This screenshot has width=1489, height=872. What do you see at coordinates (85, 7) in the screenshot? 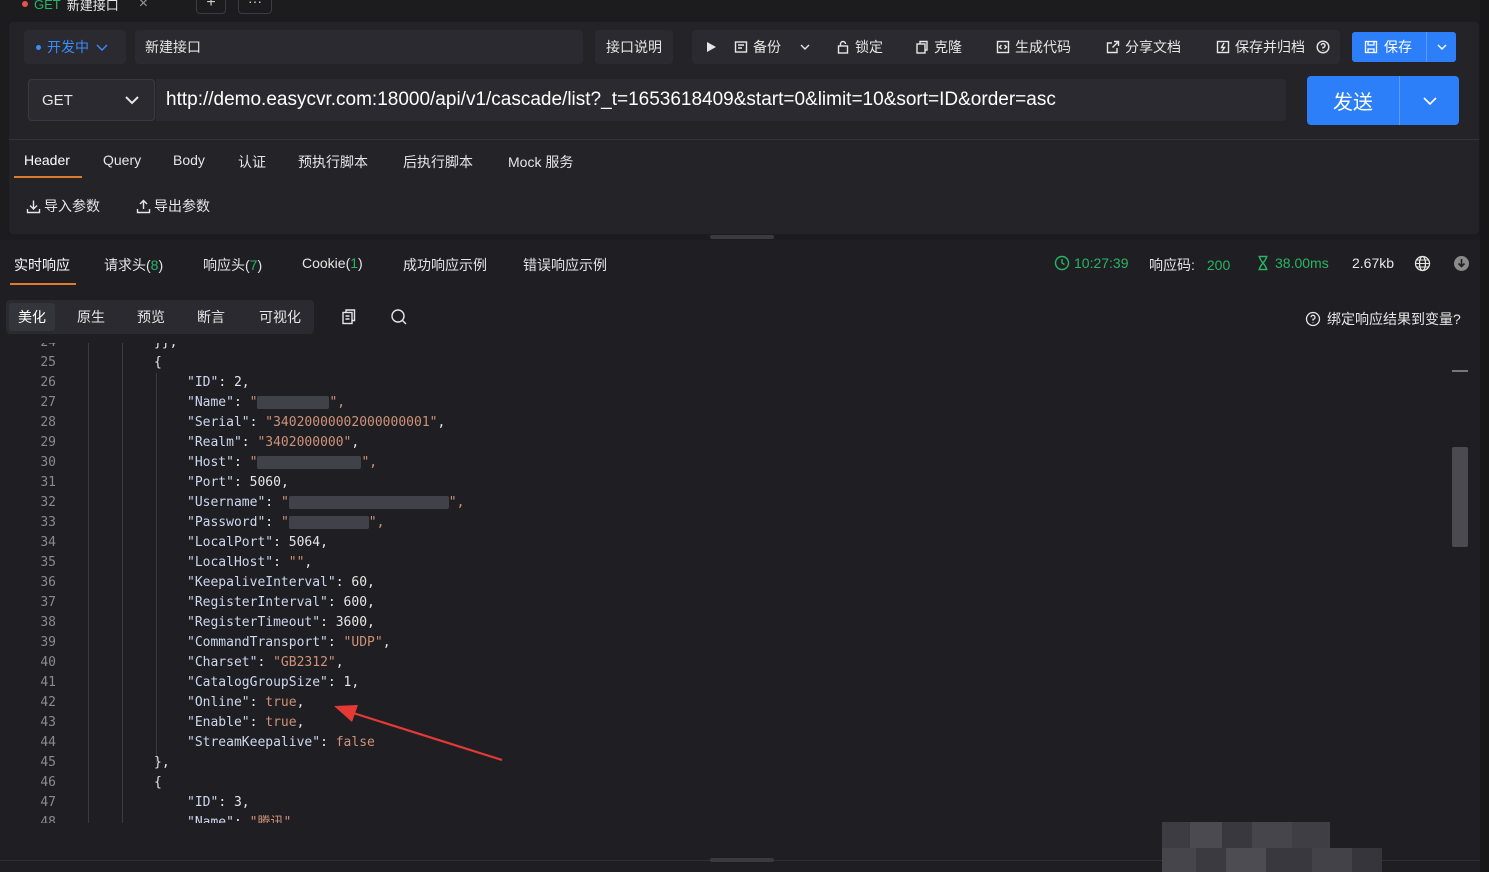
I see `request-tab: GET 新建接口 ×` at bounding box center [85, 7].